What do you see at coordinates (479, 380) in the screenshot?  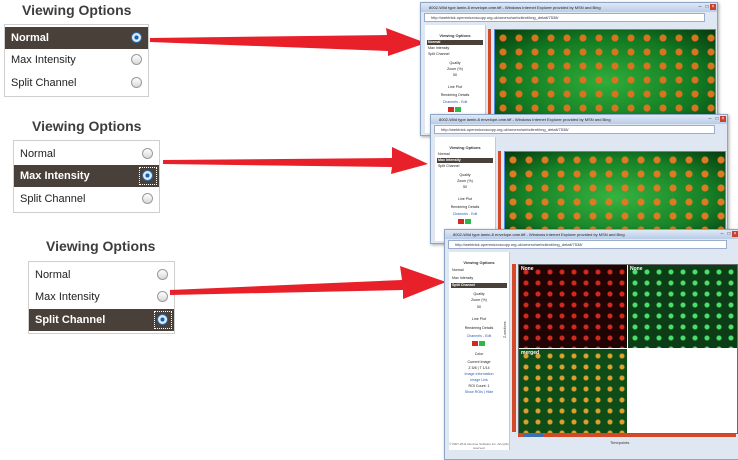 I see `image-link: Image Link` at bounding box center [479, 380].